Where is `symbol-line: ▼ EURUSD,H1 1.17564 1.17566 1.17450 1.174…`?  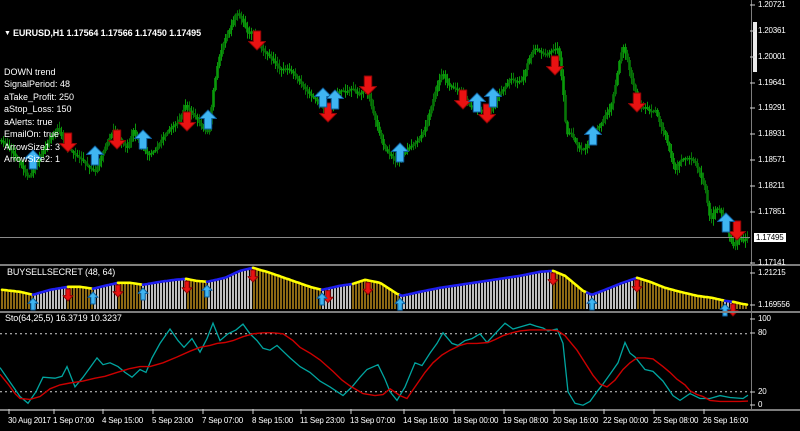 symbol-line: ▼ EURUSD,H1 1.17564 1.17566 1.17450 1.174… is located at coordinates (102, 34).